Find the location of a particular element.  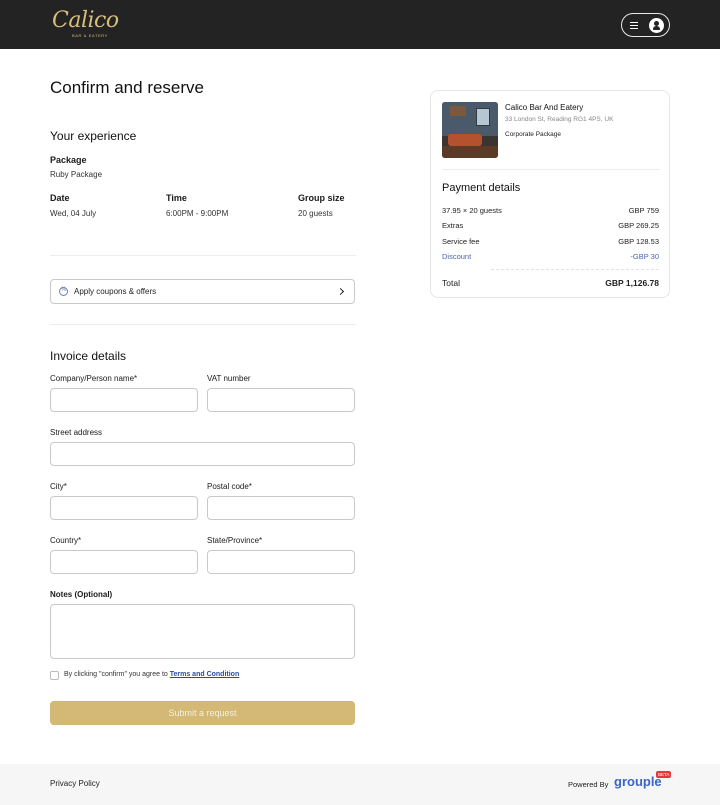

postal-code-field is located at coordinates (281, 508).